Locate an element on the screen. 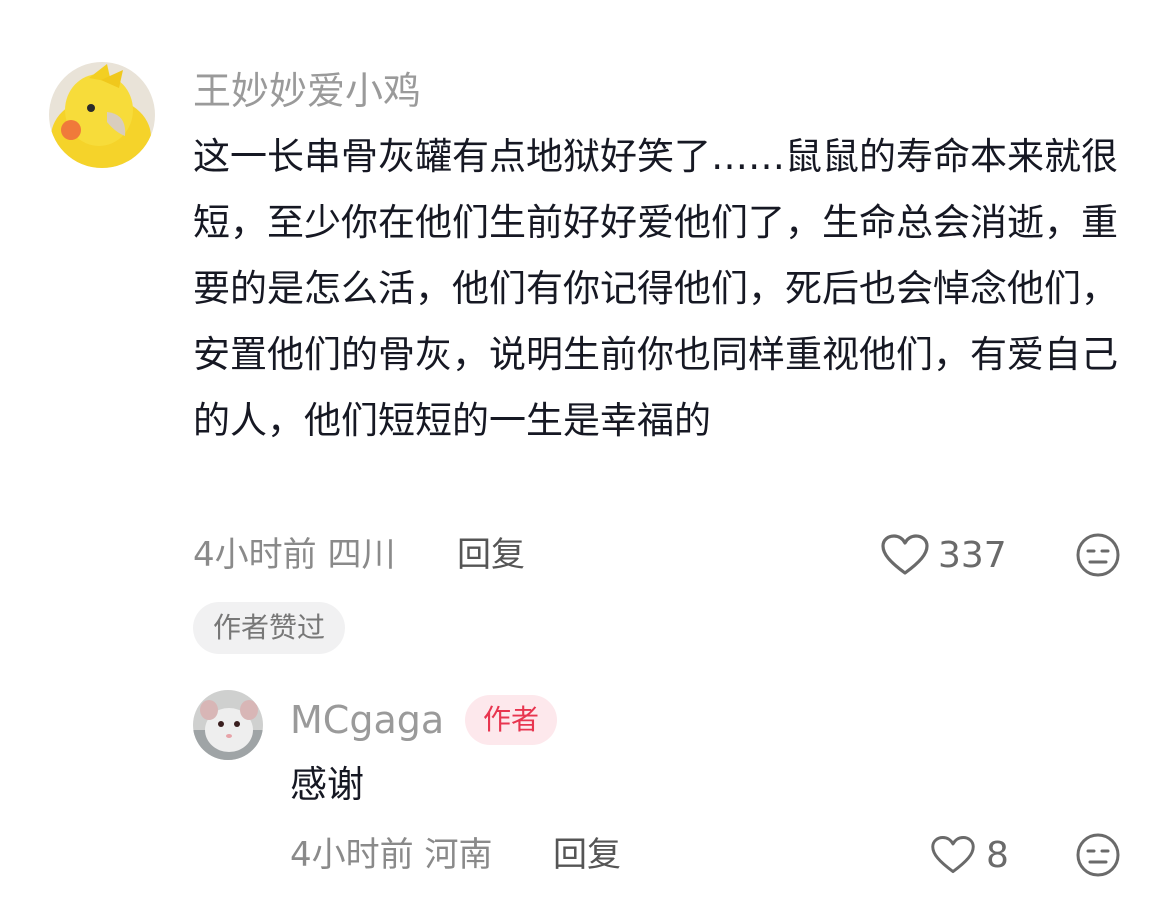 This screenshot has width=1170, height=903. reply-dislike-button is located at coordinates (1098, 855).